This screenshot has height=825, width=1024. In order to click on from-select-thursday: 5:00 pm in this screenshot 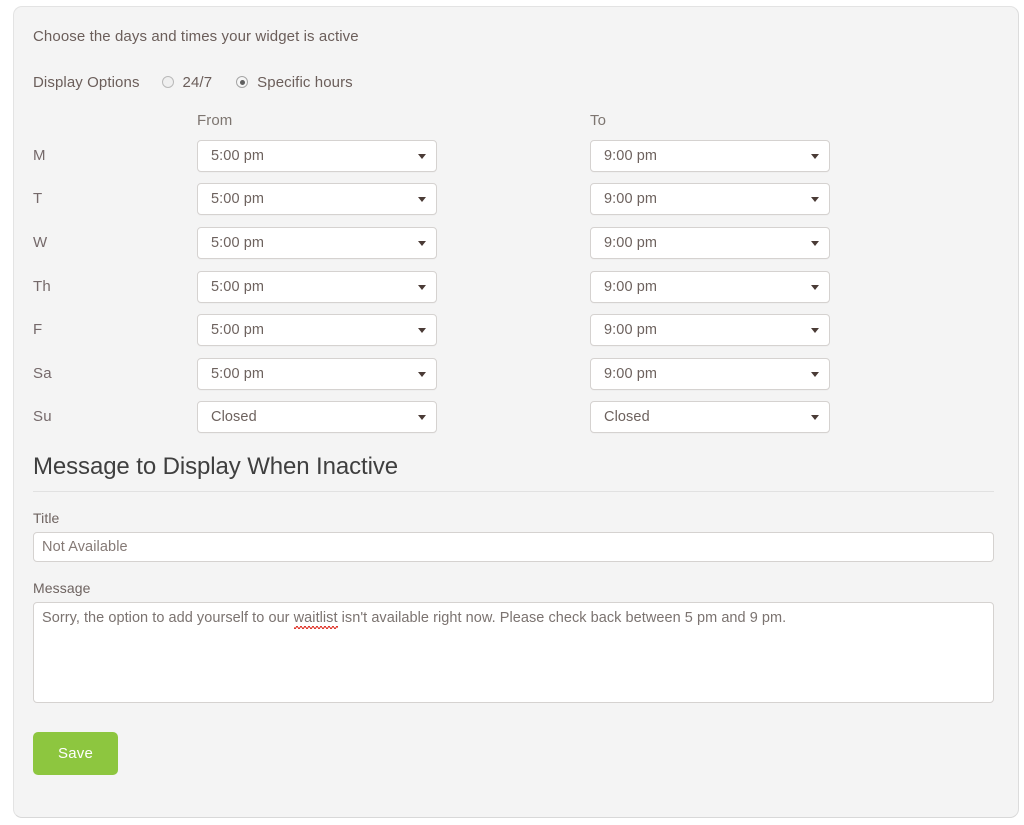, I will do `click(317, 286)`.